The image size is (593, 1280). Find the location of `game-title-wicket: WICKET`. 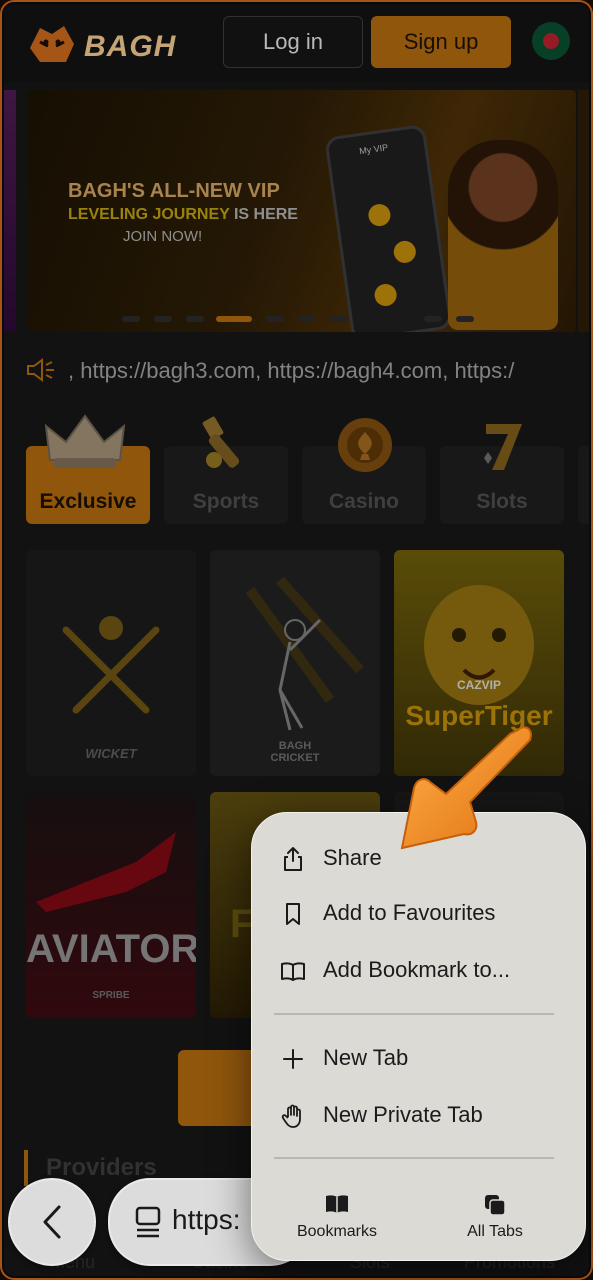

game-title-wicket: WICKET is located at coordinates (111, 753).